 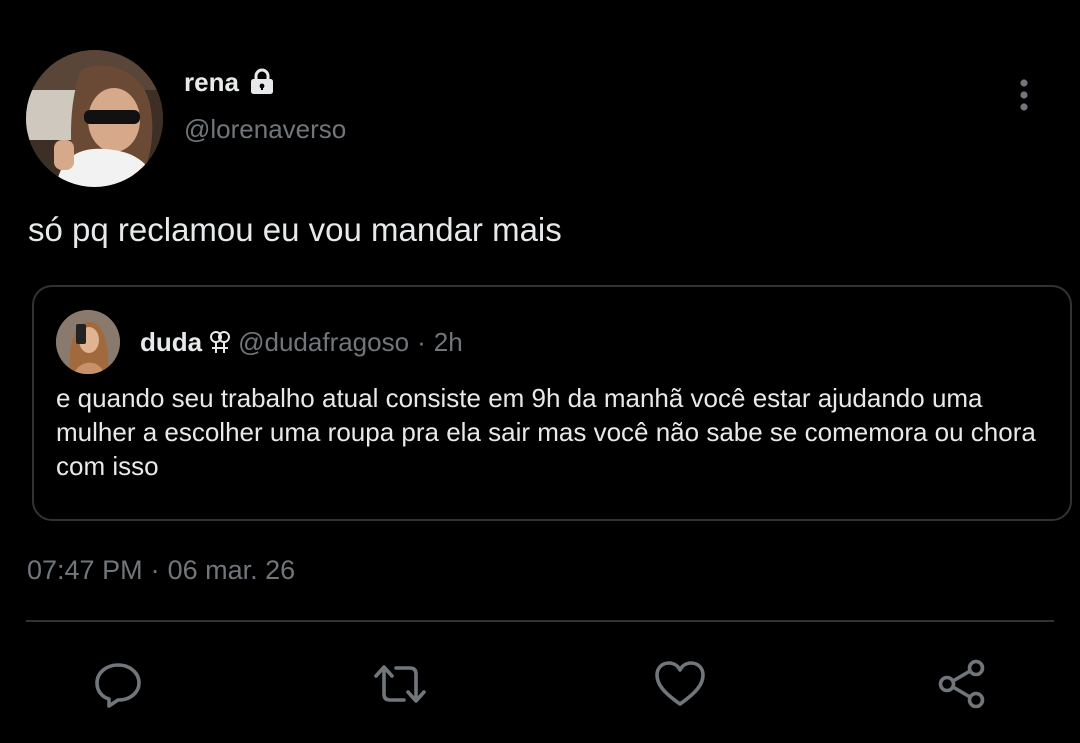 I want to click on more-vertical-icon, so click(x=1024, y=95).